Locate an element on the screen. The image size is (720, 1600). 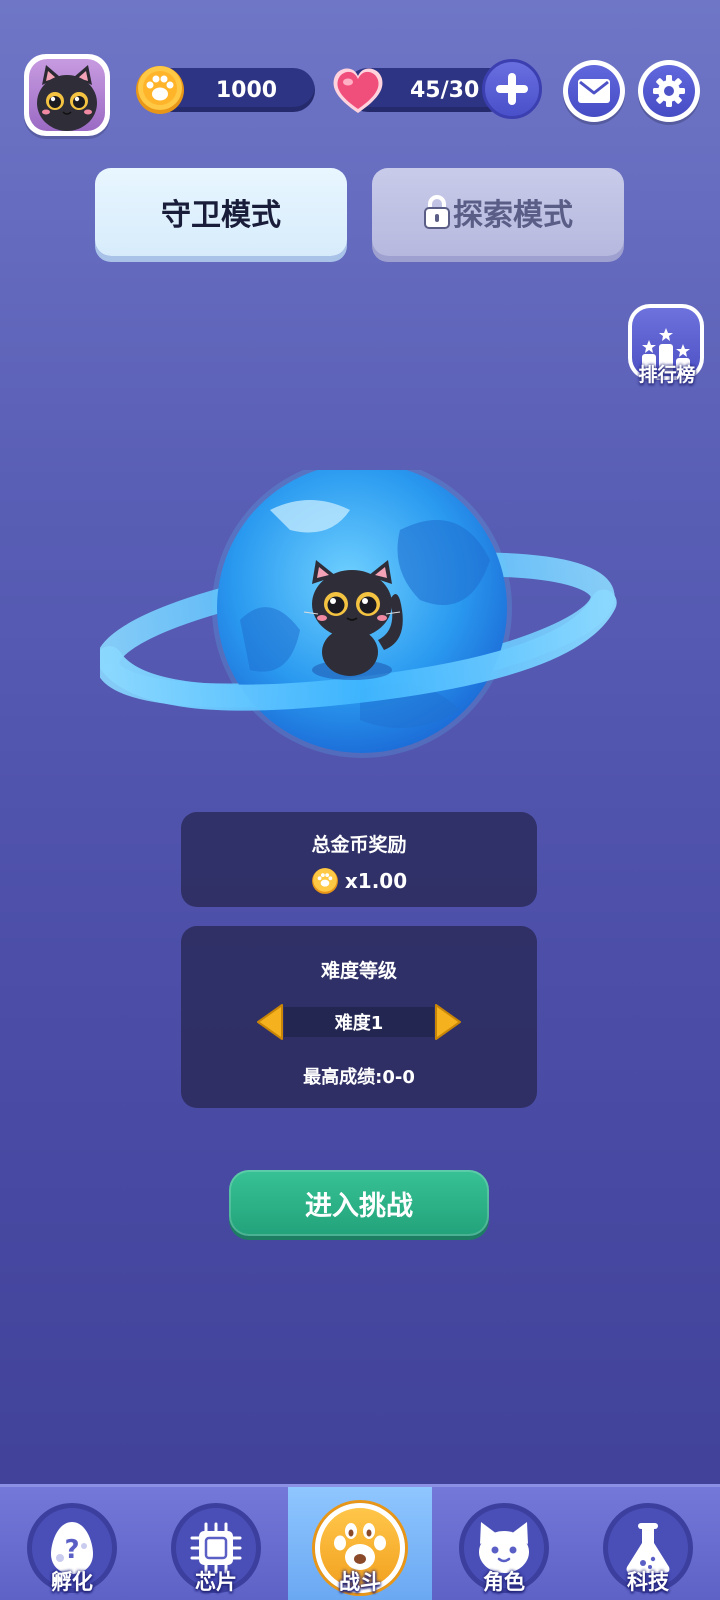
nav-item-tech: 科技 is located at coordinates (648, 1543).